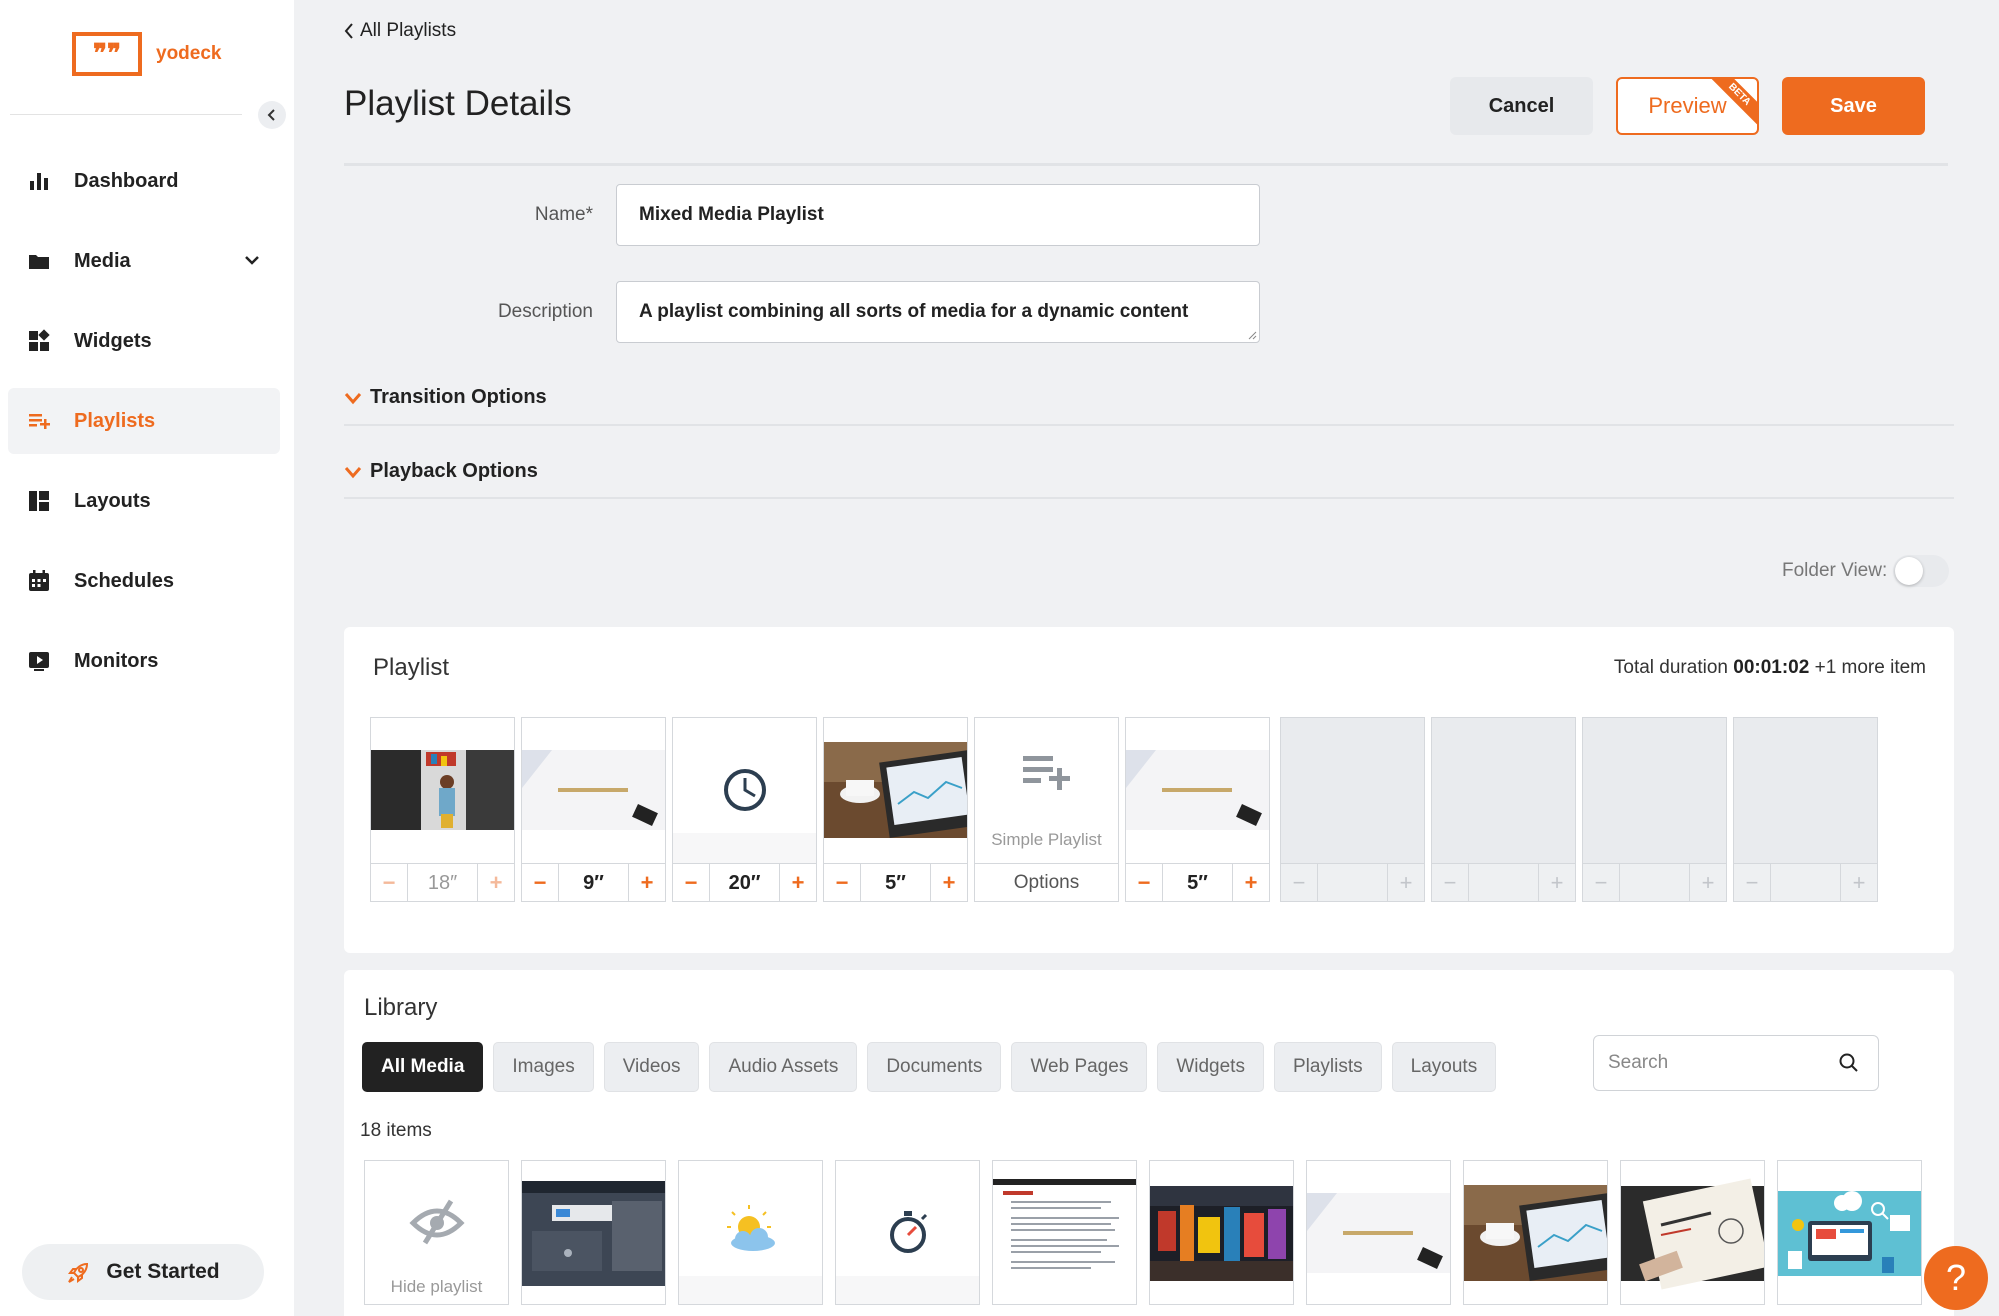  I want to click on search-placeholder: Search, so click(1638, 1062).